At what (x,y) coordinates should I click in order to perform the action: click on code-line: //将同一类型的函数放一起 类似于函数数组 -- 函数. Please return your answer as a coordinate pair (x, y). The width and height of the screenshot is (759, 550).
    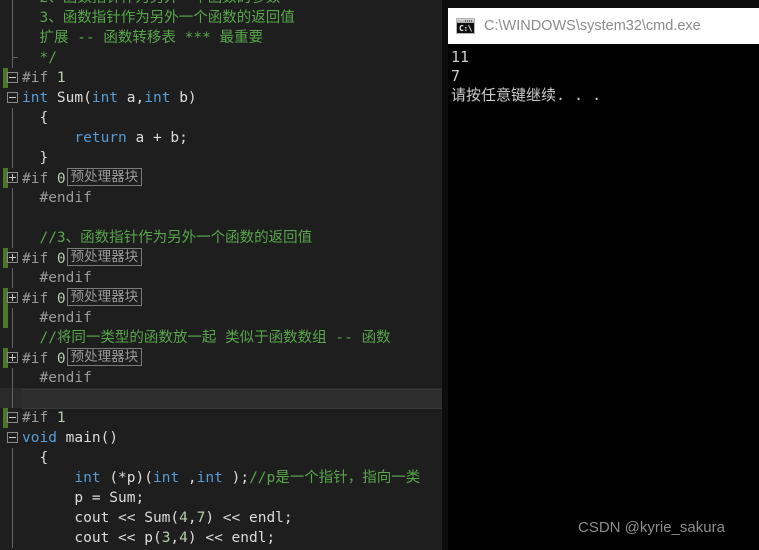
    Looking at the image, I should click on (221, 338).